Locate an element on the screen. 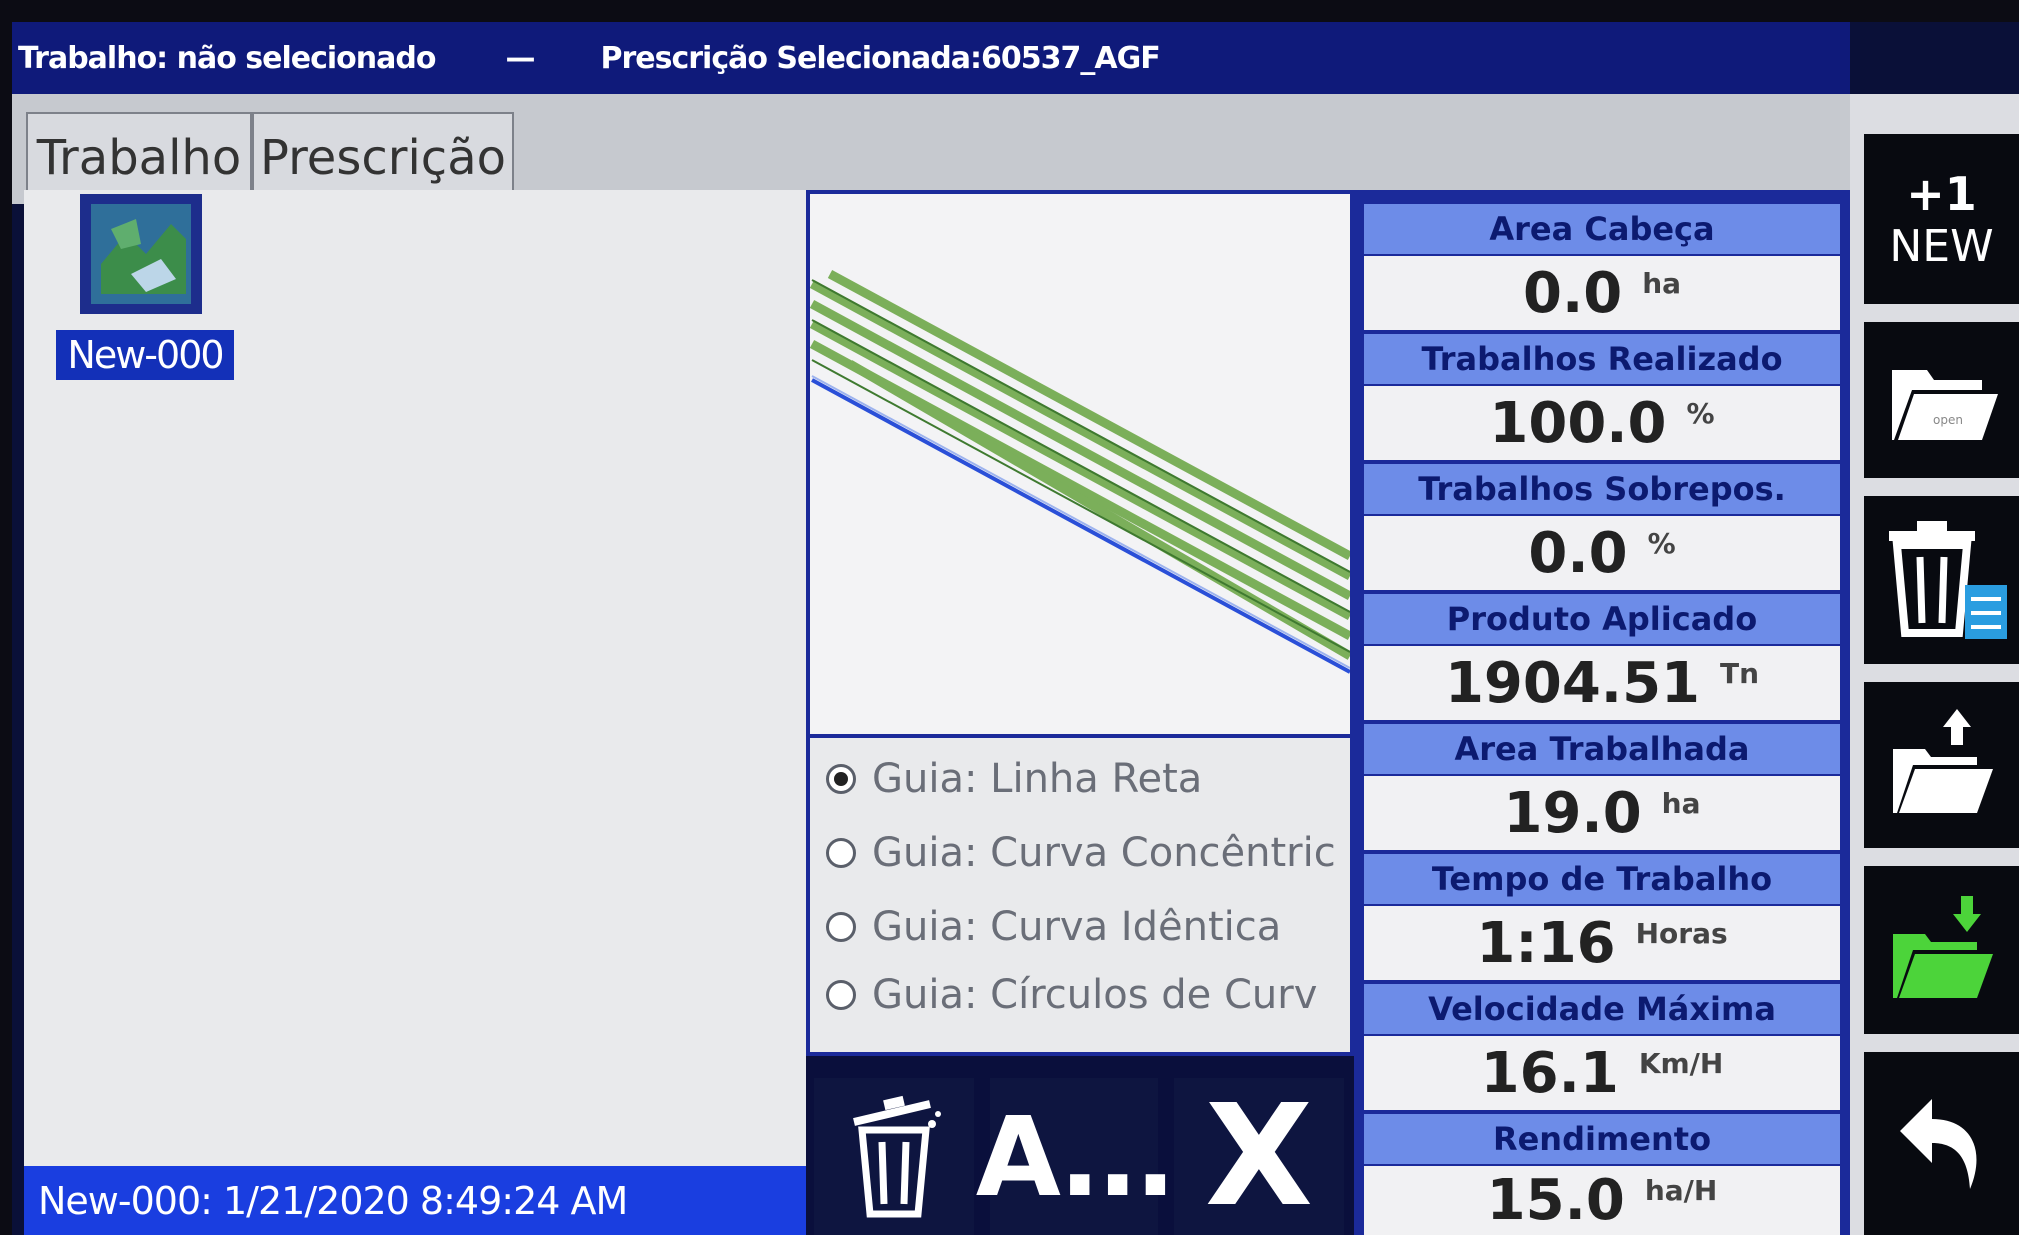 The height and width of the screenshot is (1235, 2019). guidance-option-straight: Guia: Linha Reta is located at coordinates (1014, 779).